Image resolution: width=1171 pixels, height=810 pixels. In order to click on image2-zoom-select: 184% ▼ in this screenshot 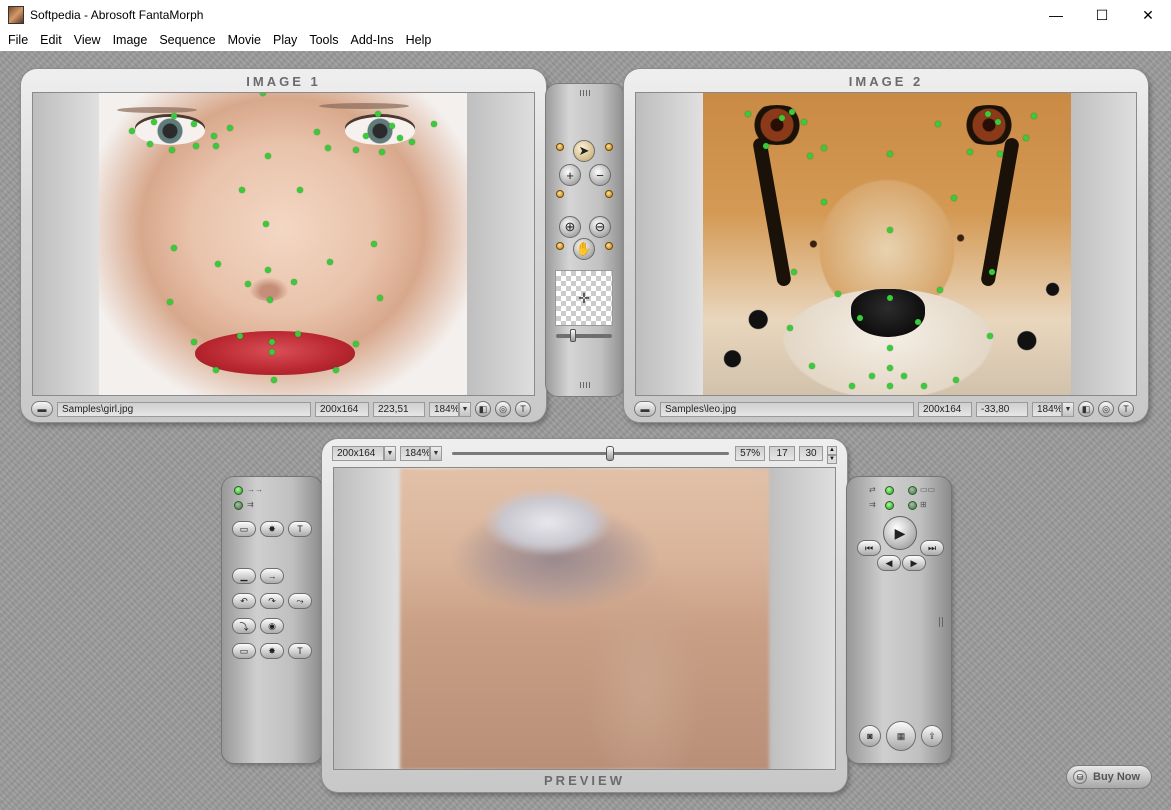, I will do `click(1053, 409)`.